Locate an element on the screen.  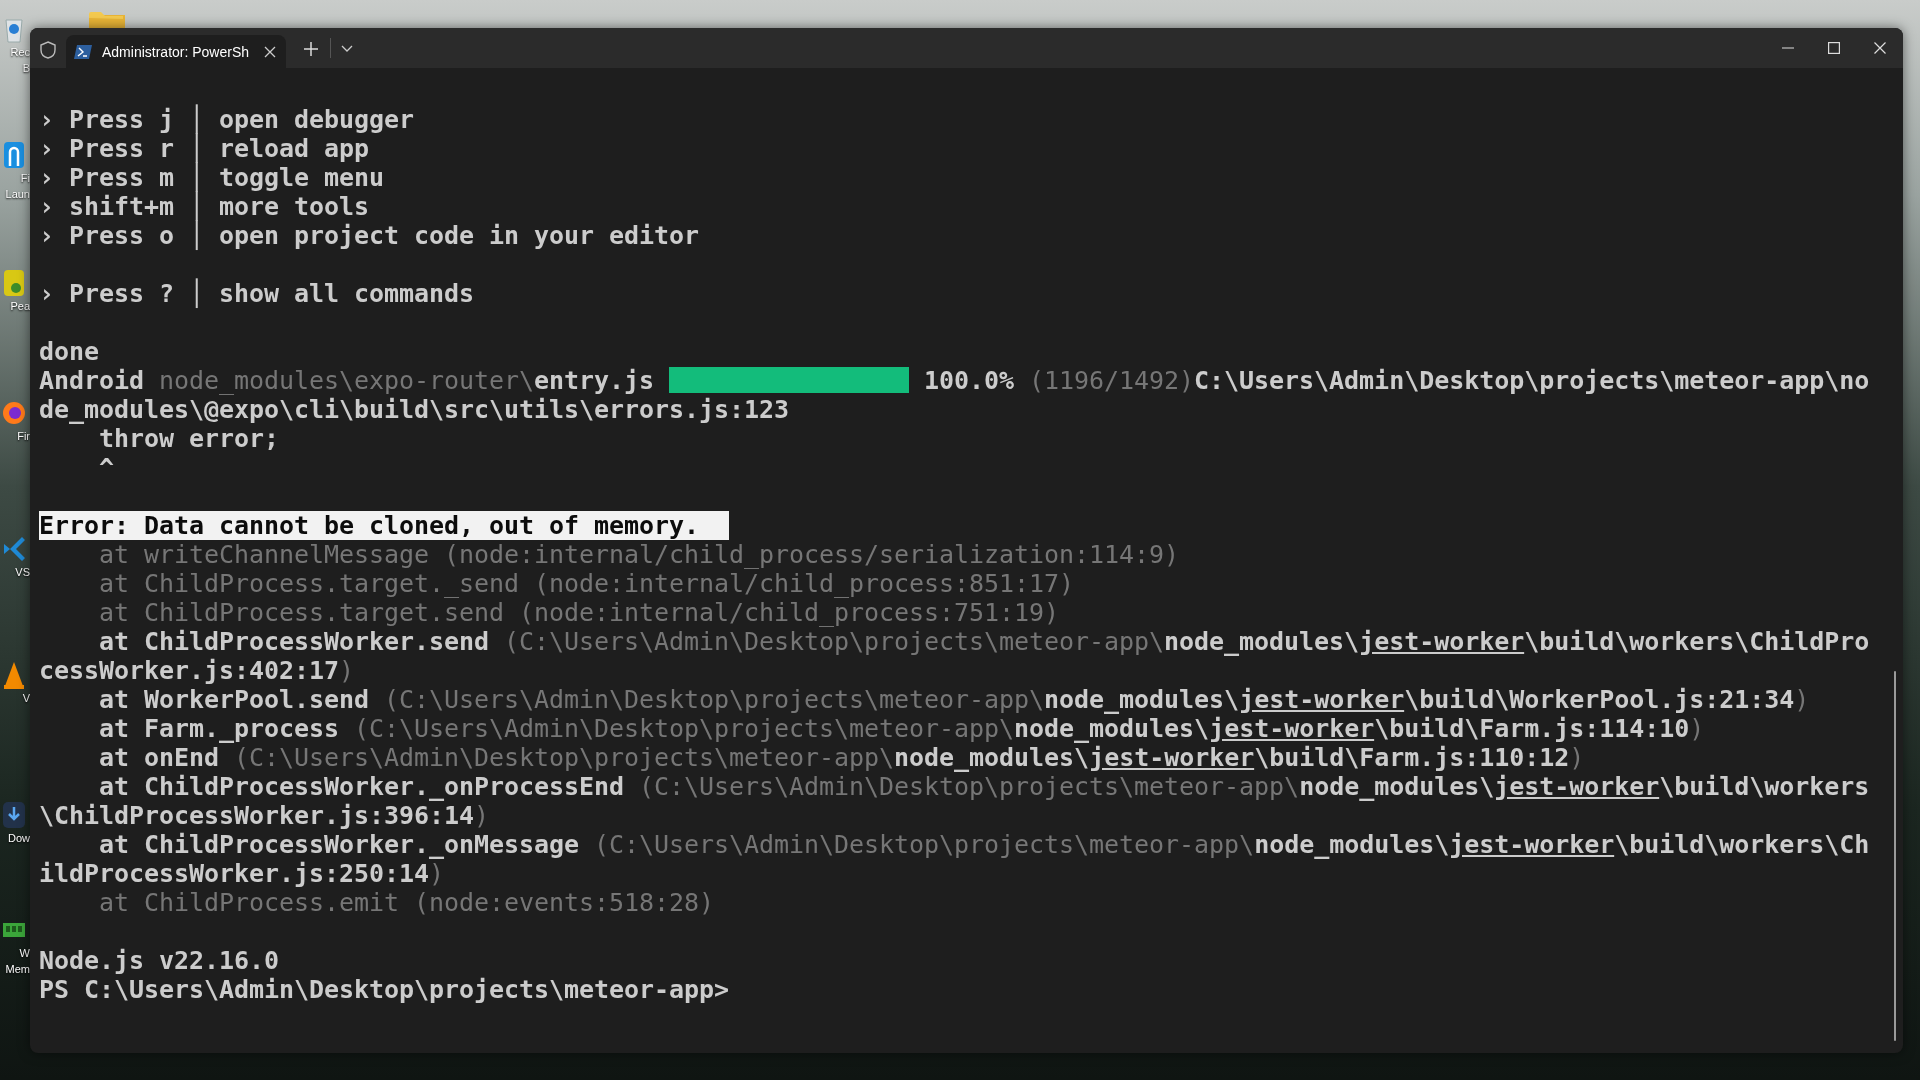
icon-label: Mem is located at coordinates (17, 969).